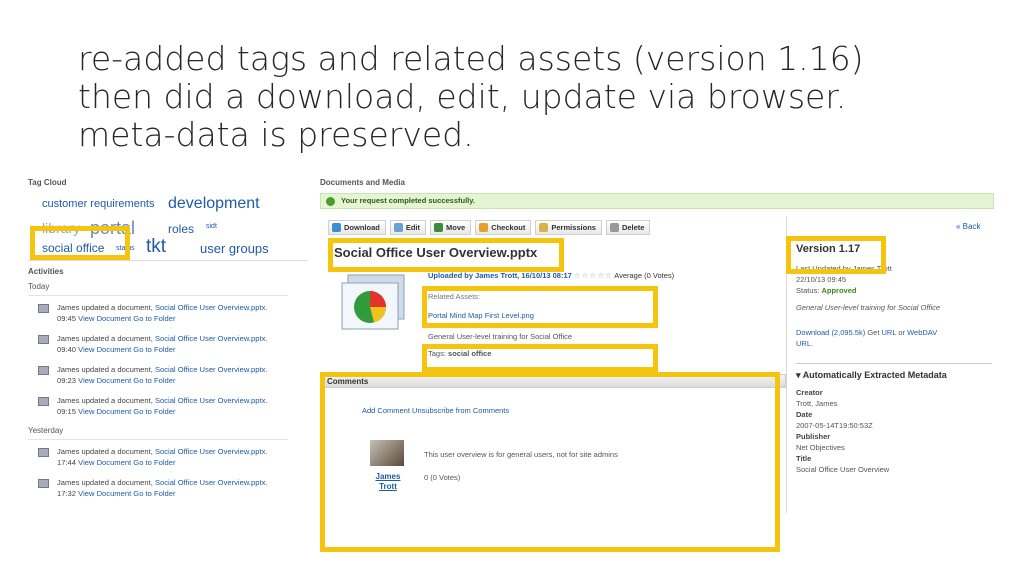 Image resolution: width=1024 pixels, height=576 pixels. What do you see at coordinates (901, 332) in the screenshot?
I see `or-text: or` at bounding box center [901, 332].